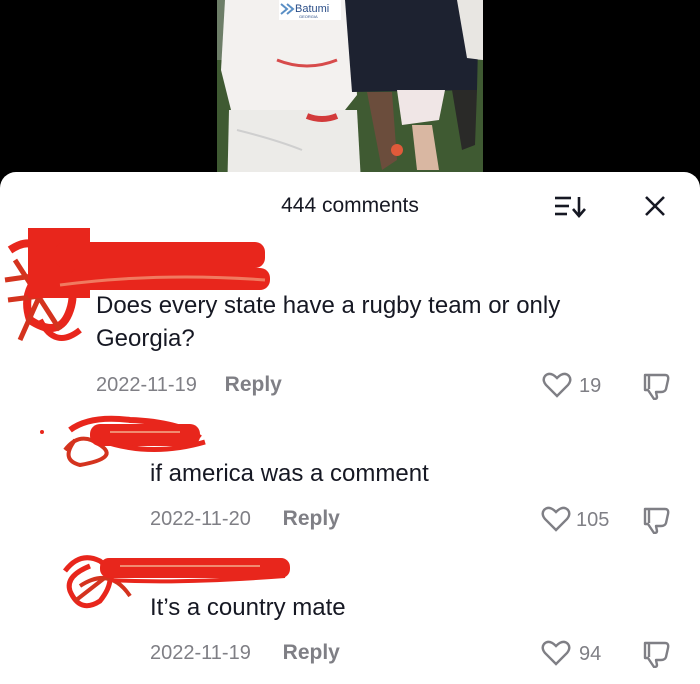 Image resolution: width=700 pixels, height=684 pixels. I want to click on close-icon, so click(655, 206).